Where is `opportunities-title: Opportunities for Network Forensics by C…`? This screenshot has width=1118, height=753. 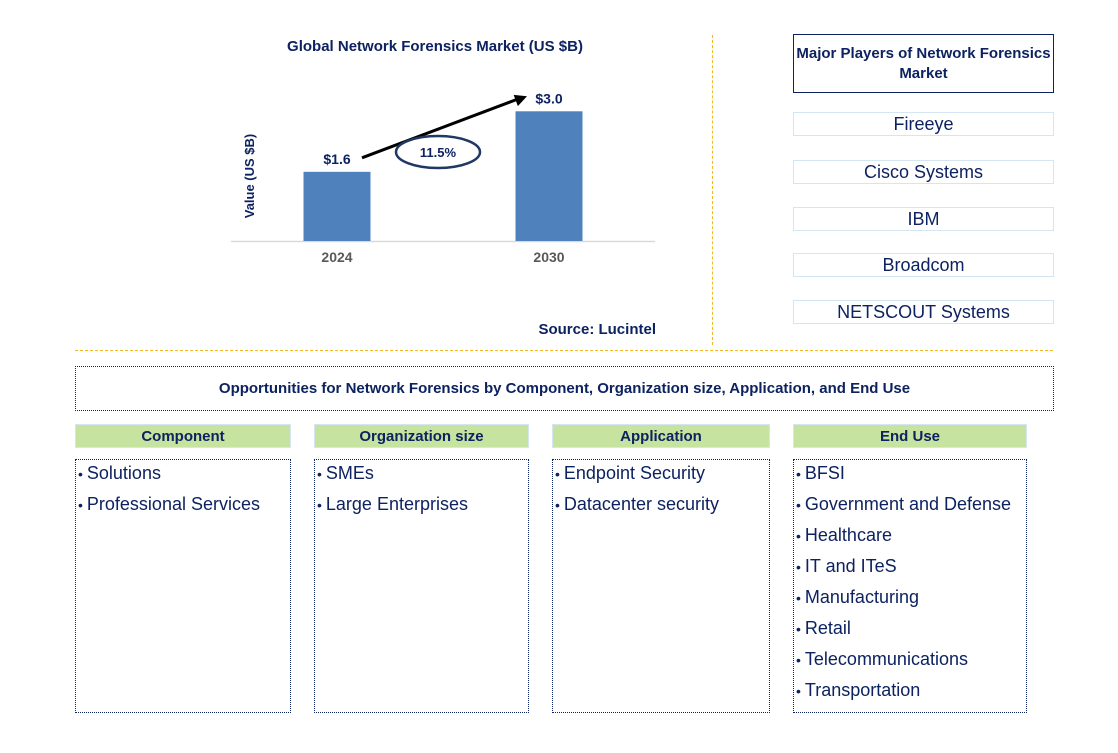 opportunities-title: Opportunities for Network Forensics by C… is located at coordinates (564, 388).